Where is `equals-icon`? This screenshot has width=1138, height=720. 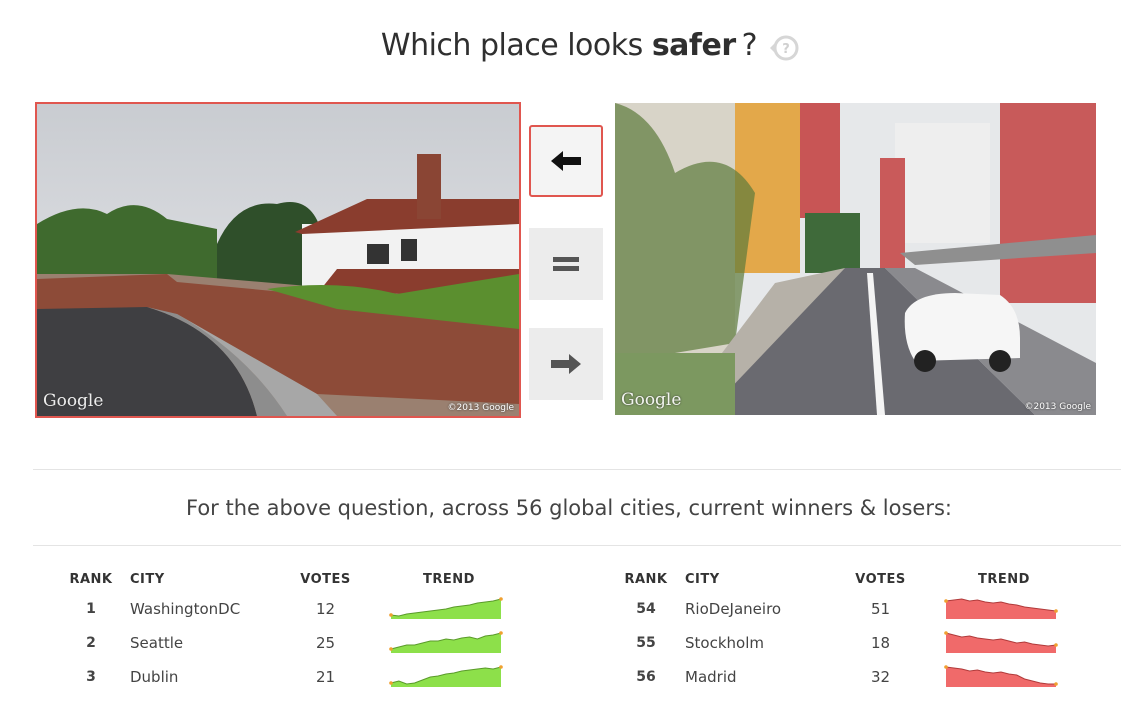
equals-icon is located at coordinates (566, 264).